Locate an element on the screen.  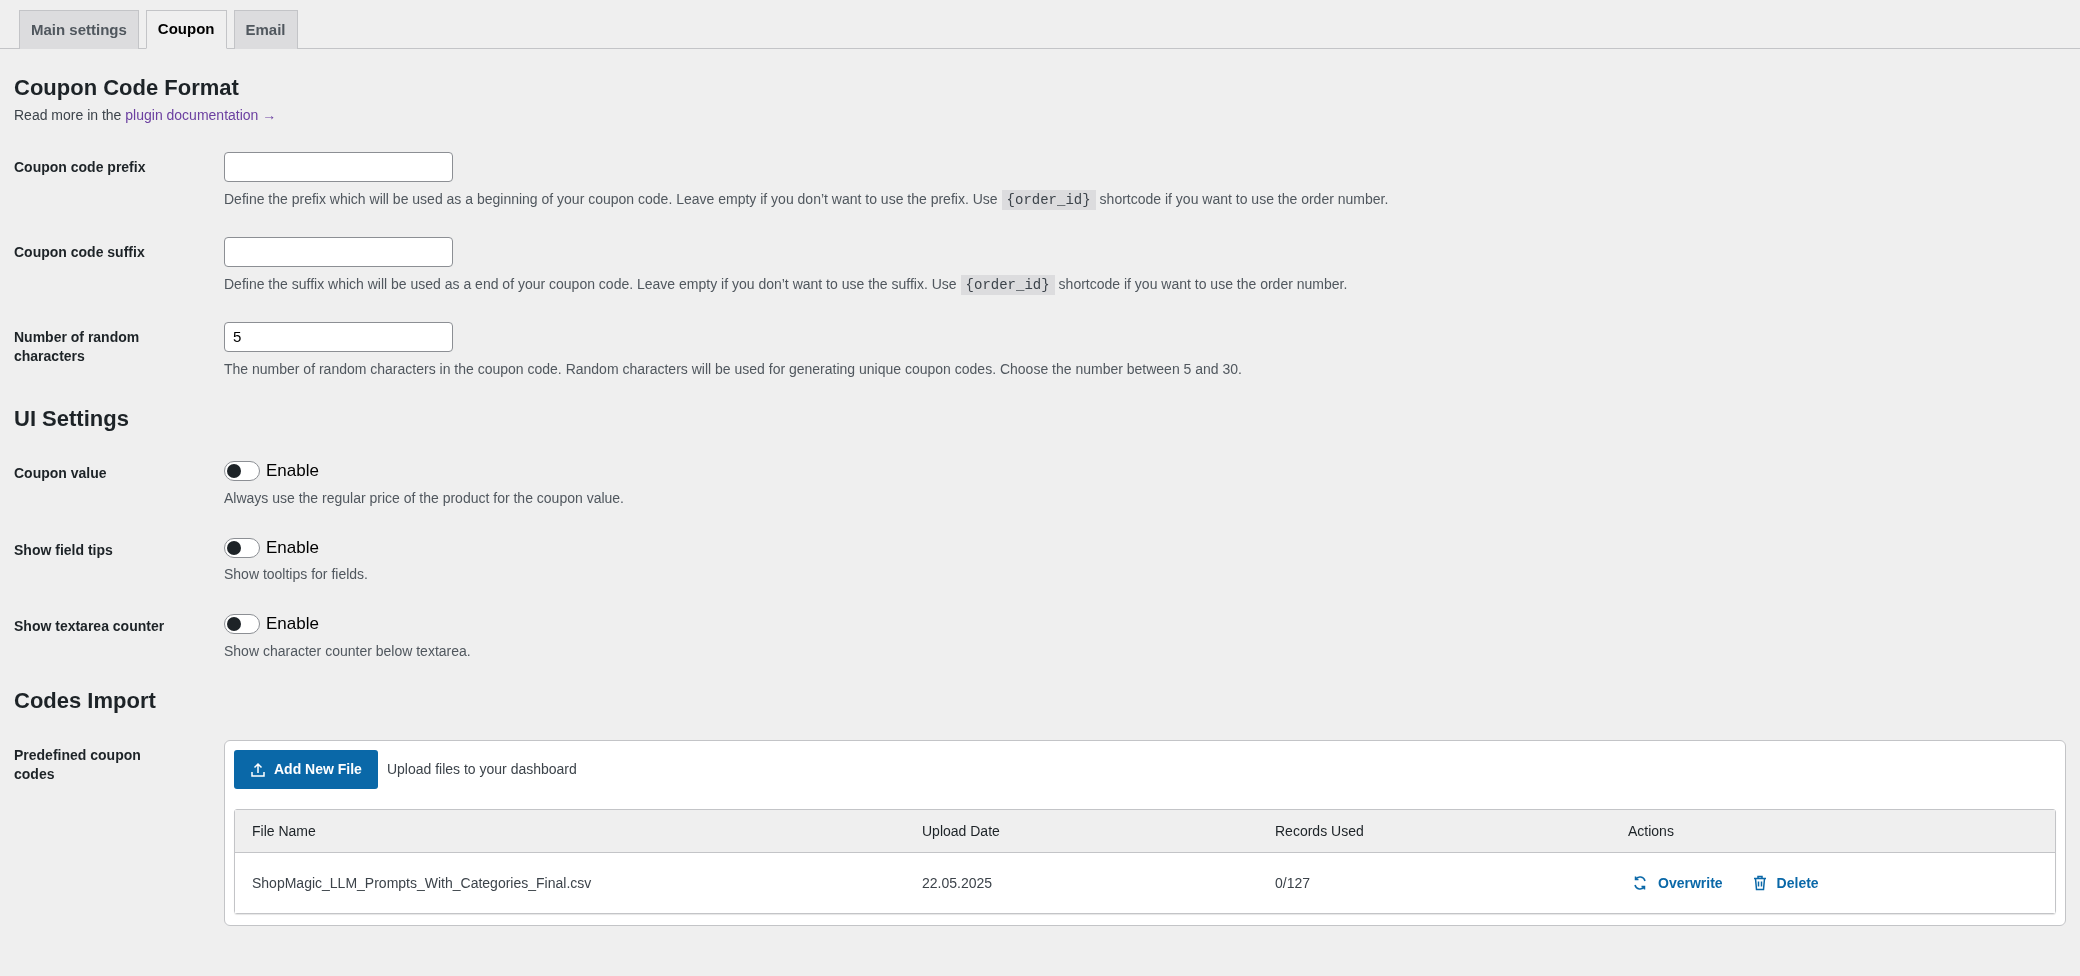
tab: Main settings is located at coordinates (79, 29).